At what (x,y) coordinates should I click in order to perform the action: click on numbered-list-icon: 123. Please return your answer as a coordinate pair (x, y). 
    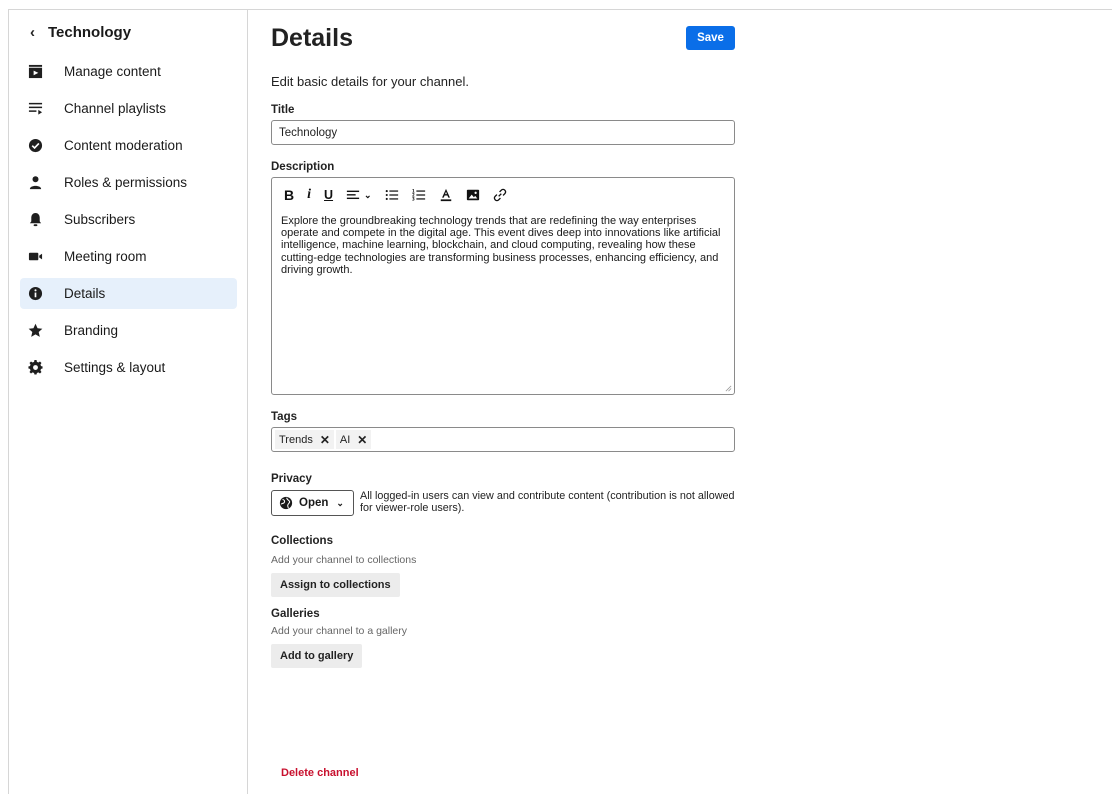
    Looking at the image, I should click on (418, 194).